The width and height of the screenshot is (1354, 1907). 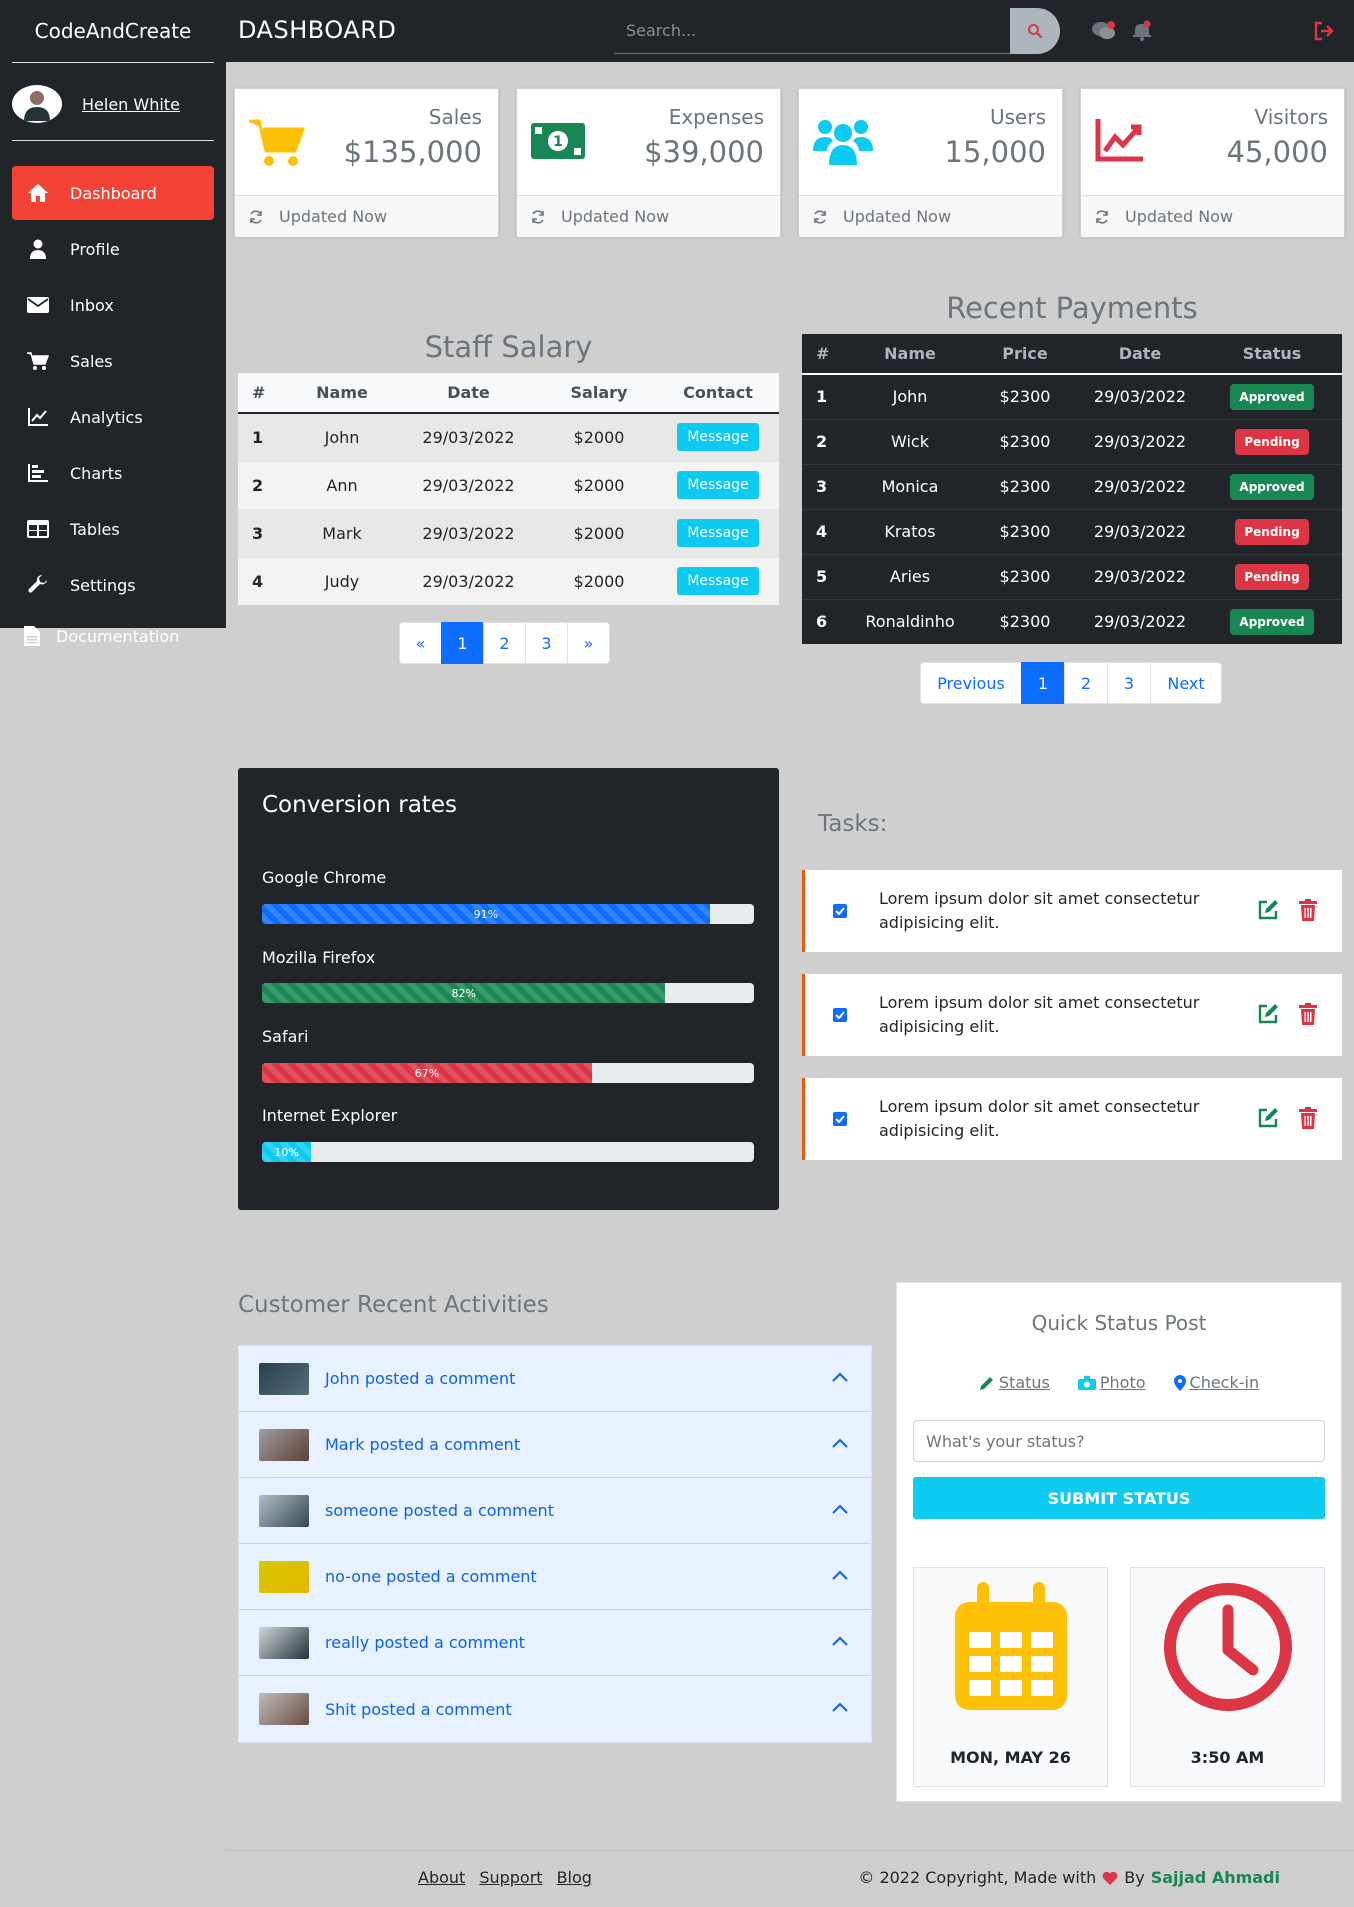 I want to click on user-profile: Helen White, so click(x=96, y=104).